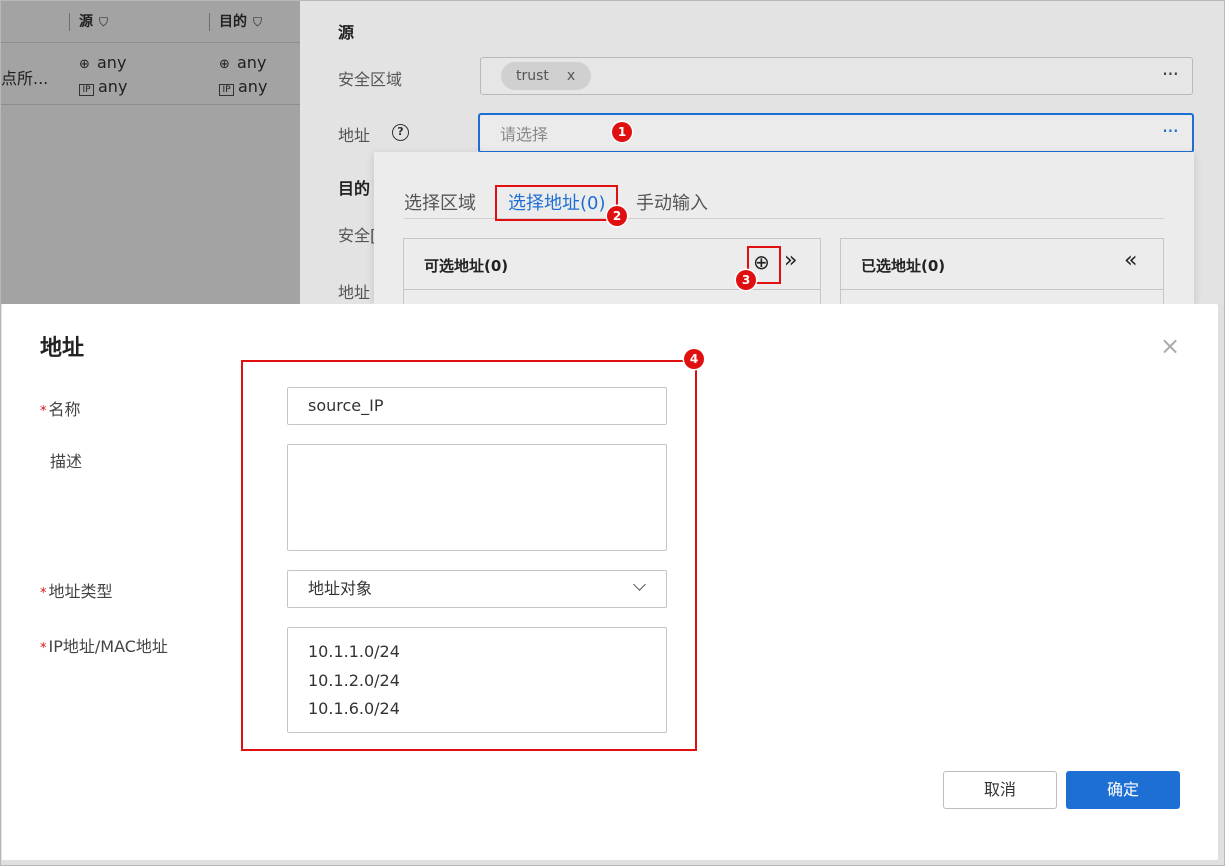  What do you see at coordinates (477, 497) in the screenshot?
I see `description-textarea` at bounding box center [477, 497].